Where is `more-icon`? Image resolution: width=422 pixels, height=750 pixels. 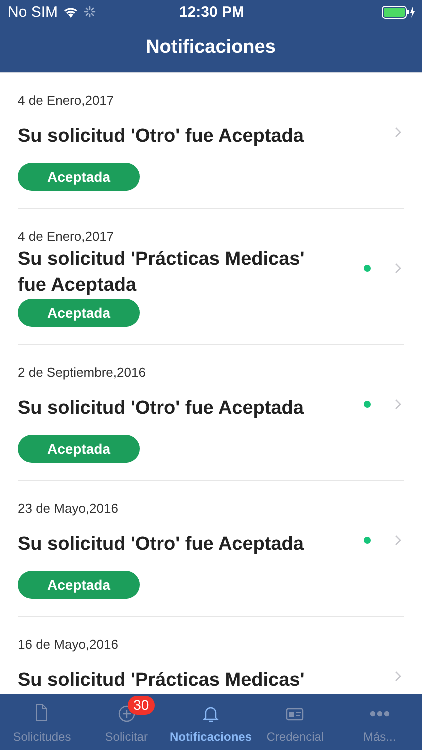
more-icon is located at coordinates (380, 714).